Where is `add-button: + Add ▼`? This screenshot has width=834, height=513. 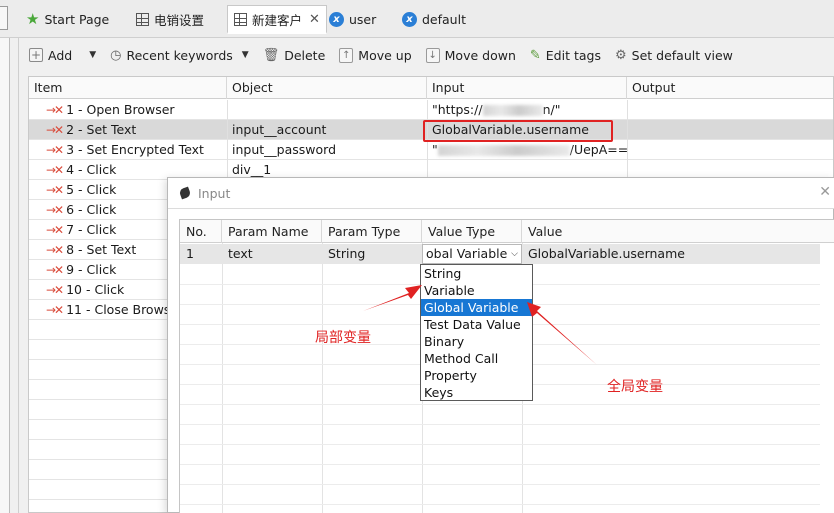
add-button: + Add ▼ is located at coordinates (62, 55).